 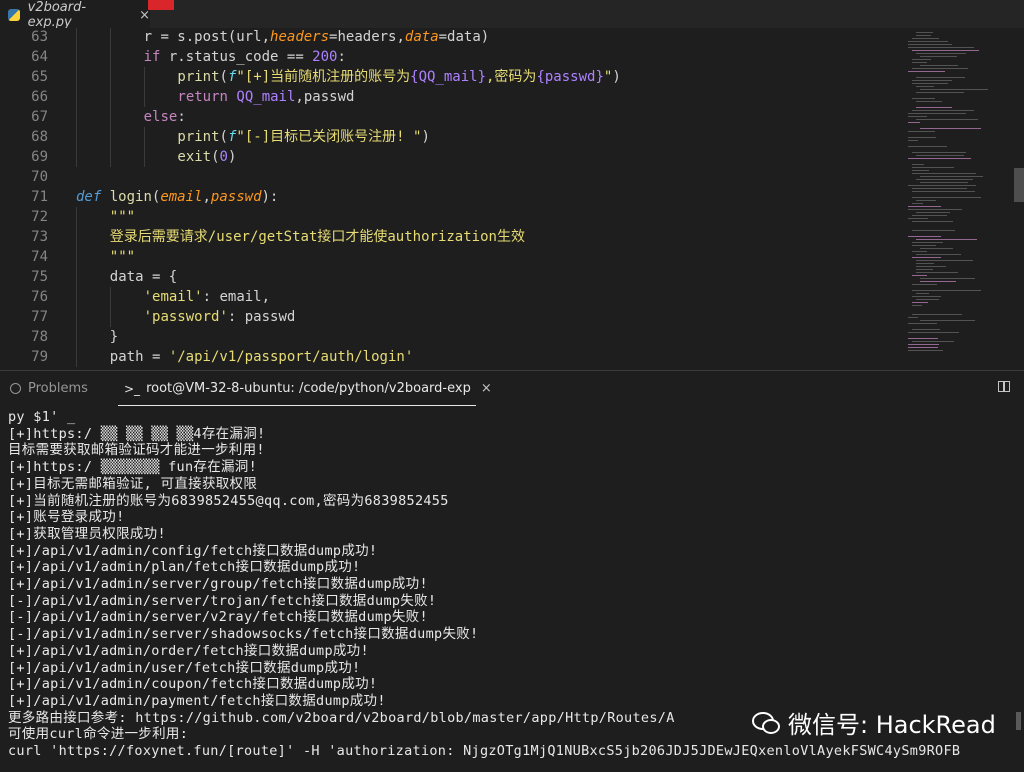 I want to click on code-token: ), so click(x=232, y=157).